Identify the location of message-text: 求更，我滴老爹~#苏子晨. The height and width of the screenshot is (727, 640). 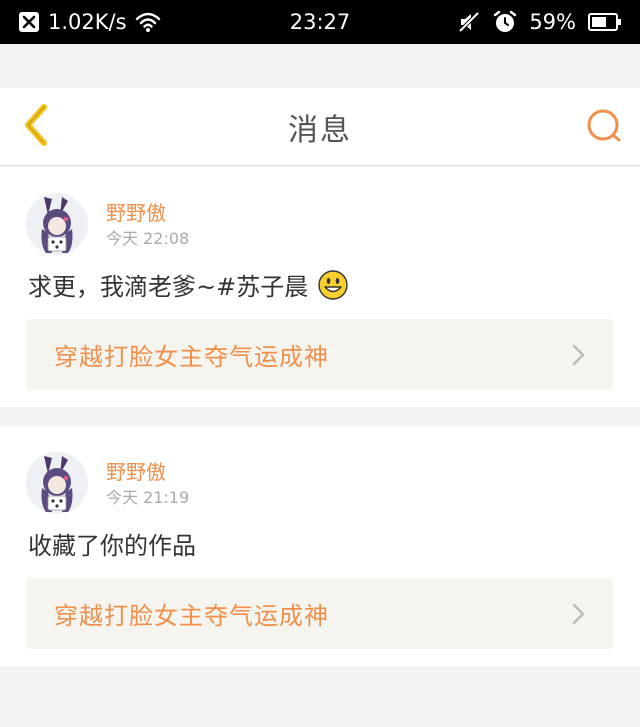
(188, 284).